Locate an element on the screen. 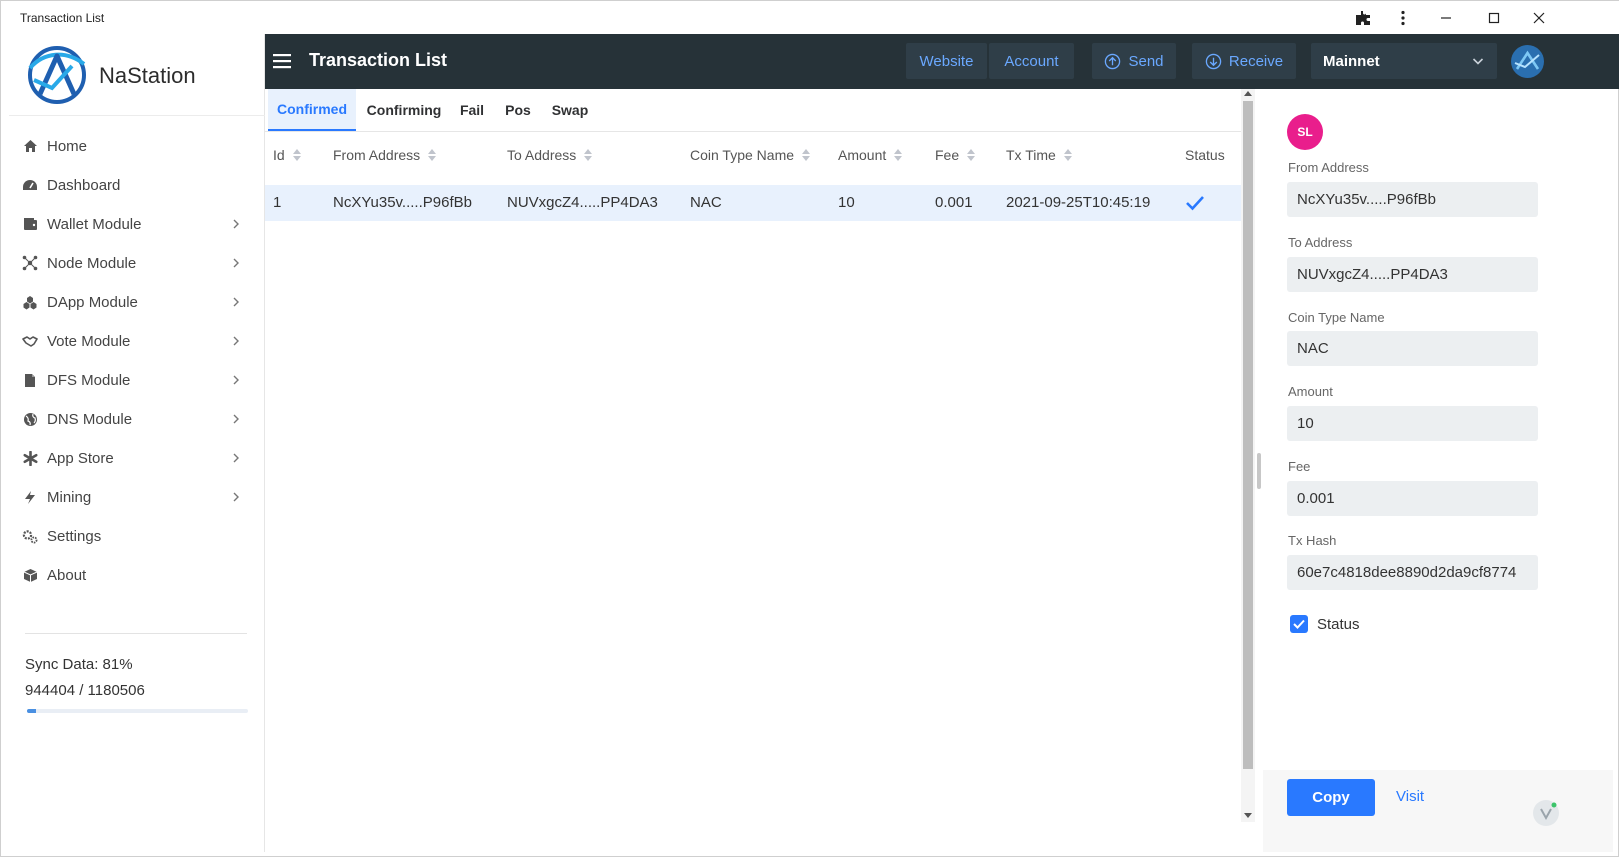  receive-button: Receive is located at coordinates (1244, 61).